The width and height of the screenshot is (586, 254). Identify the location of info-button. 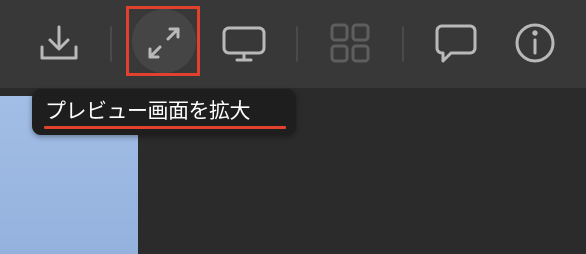
(535, 43).